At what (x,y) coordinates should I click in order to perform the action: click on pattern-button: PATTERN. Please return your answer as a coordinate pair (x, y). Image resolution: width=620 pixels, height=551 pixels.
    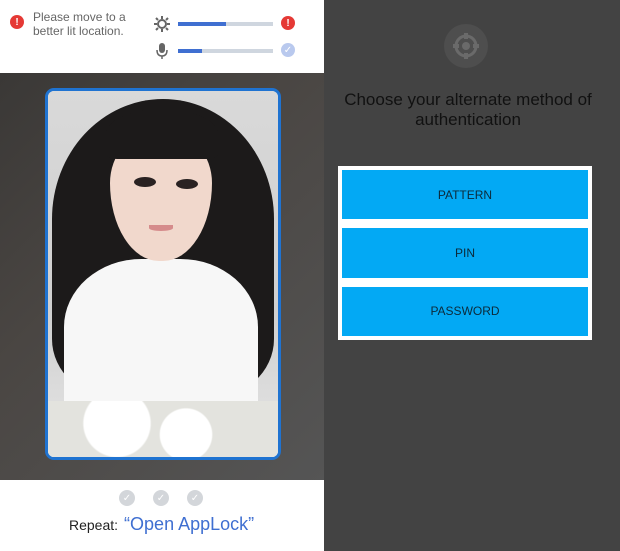
    Looking at the image, I should click on (465, 195).